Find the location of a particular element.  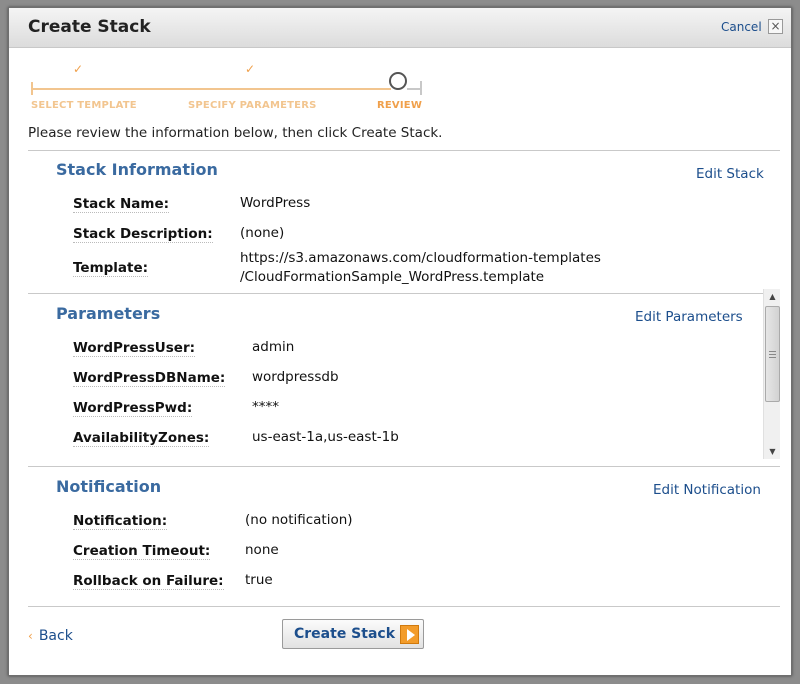

scroll-up-icon: ▲ is located at coordinates (772, 296).